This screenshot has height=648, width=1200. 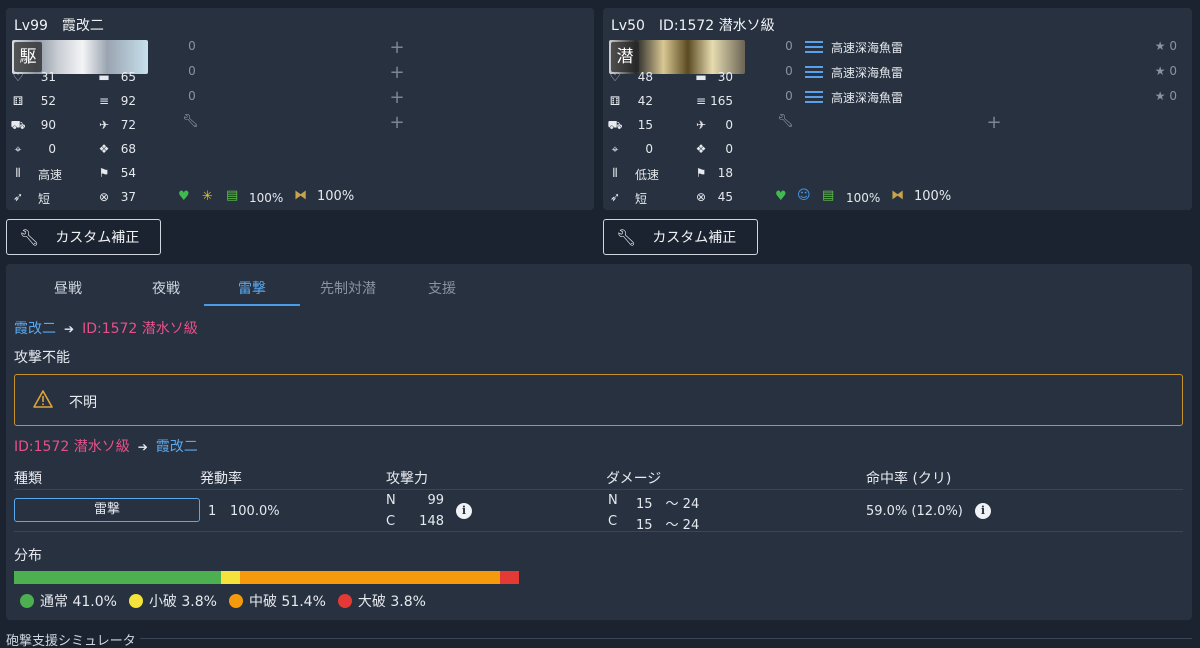 What do you see at coordinates (598, 400) in the screenshot?
I see `warning-box: 不明` at bounding box center [598, 400].